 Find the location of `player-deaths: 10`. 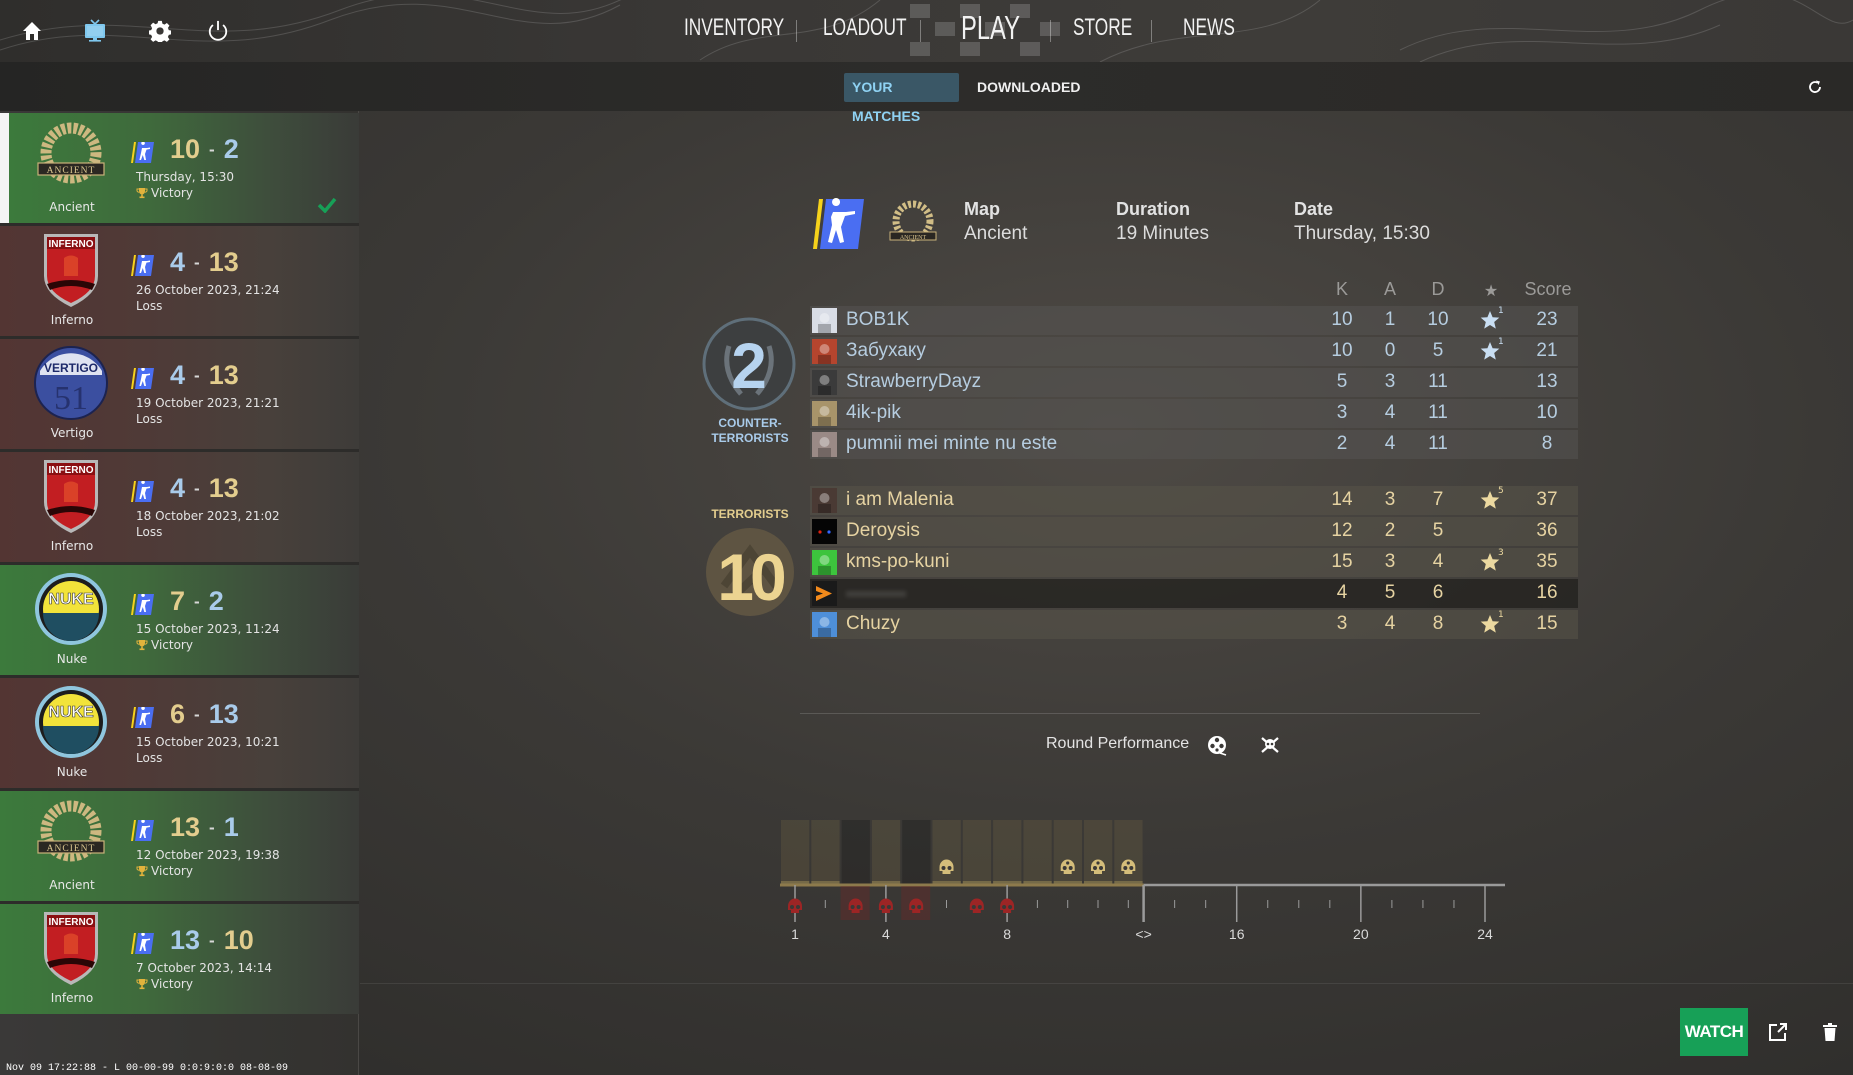

player-deaths: 10 is located at coordinates (1438, 319).